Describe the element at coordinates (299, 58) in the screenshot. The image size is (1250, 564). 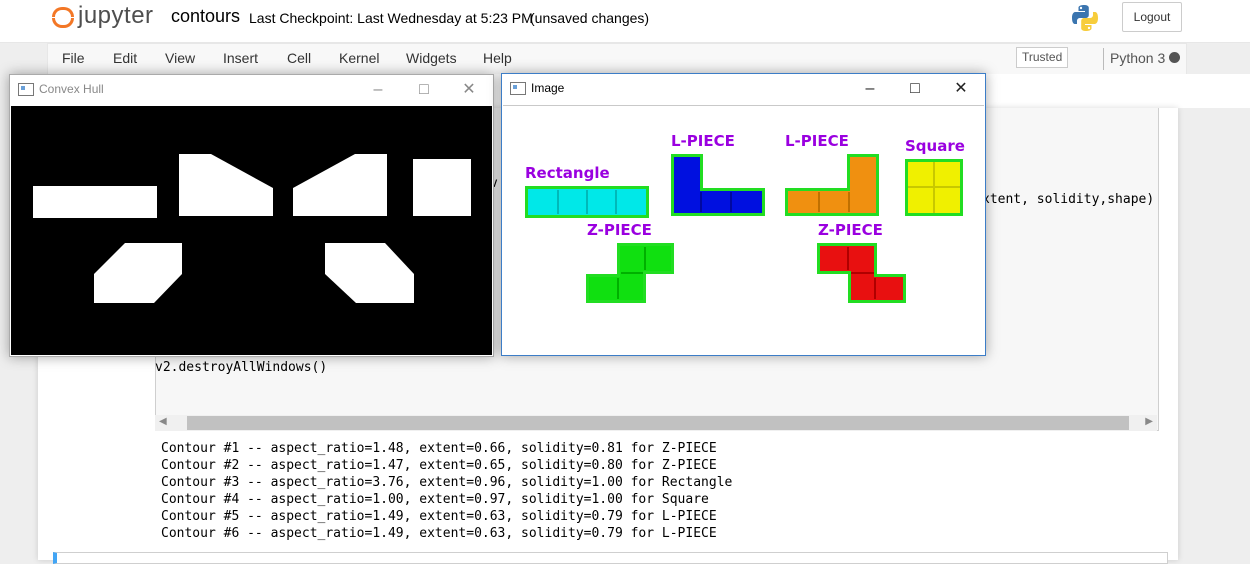
I see `menu-cell: Cell` at that location.